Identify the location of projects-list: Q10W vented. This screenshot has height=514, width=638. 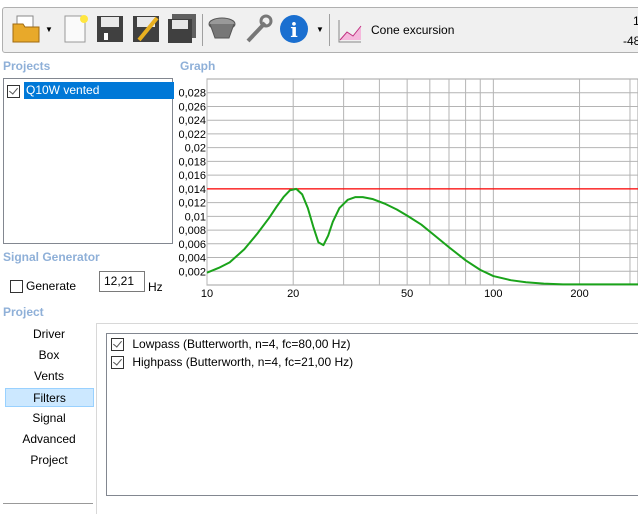
(88, 161).